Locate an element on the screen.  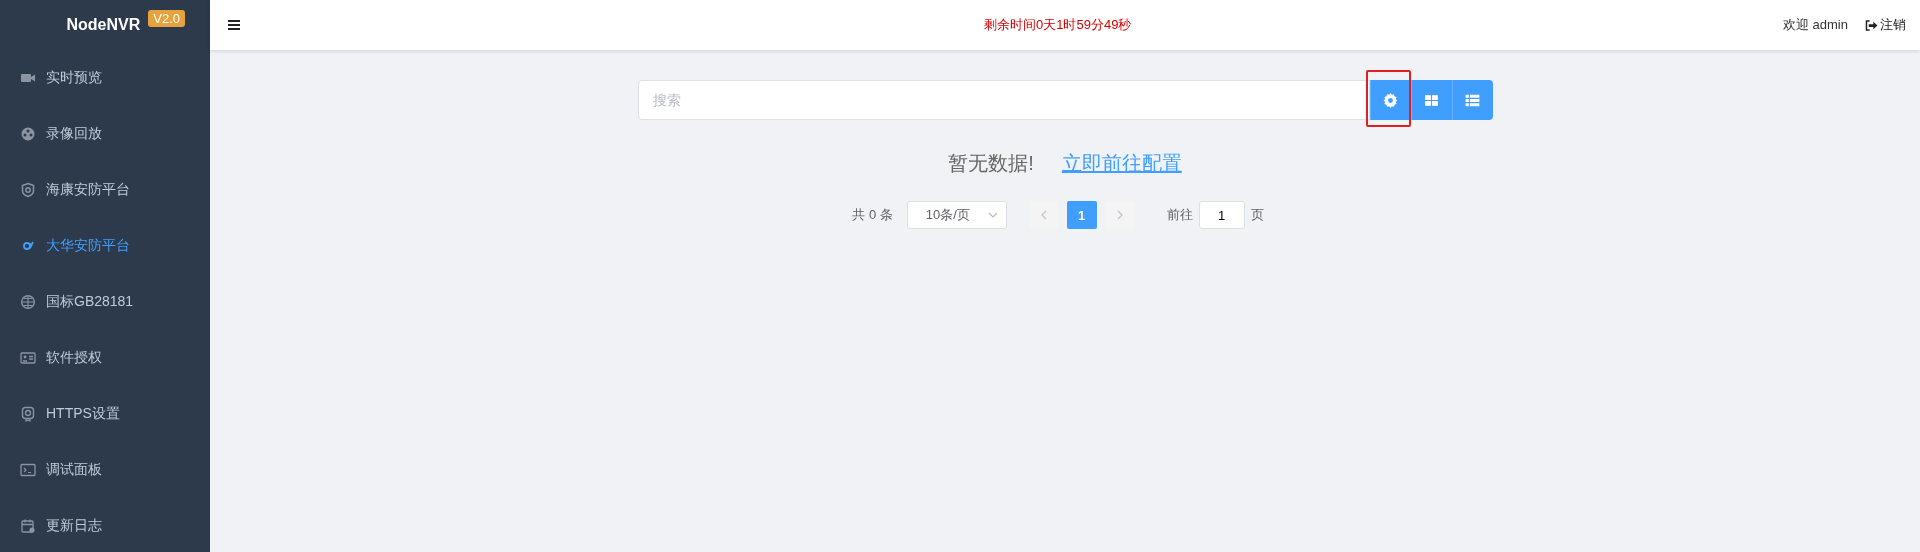
menu-icon is located at coordinates (234, 25).